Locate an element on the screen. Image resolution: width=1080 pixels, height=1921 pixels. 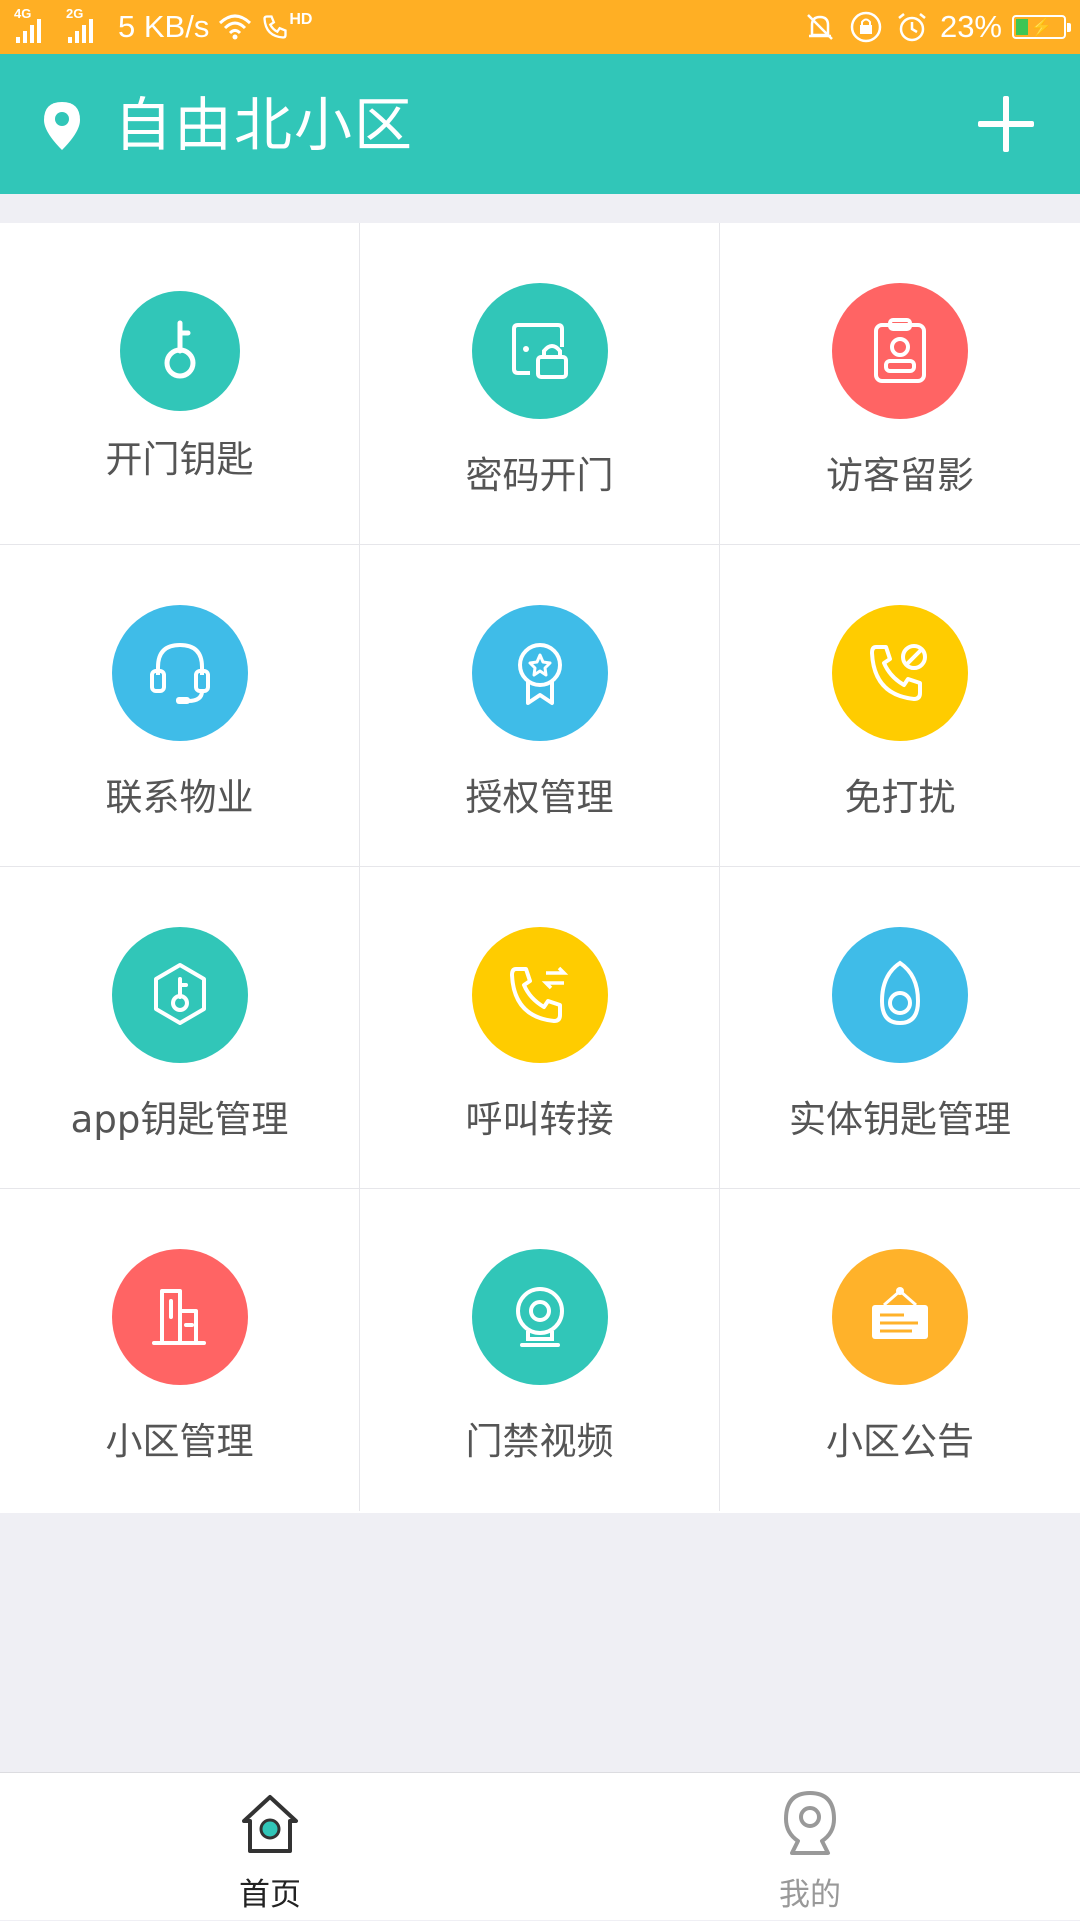
signal-icon: 4G is located at coordinates (36, 27).